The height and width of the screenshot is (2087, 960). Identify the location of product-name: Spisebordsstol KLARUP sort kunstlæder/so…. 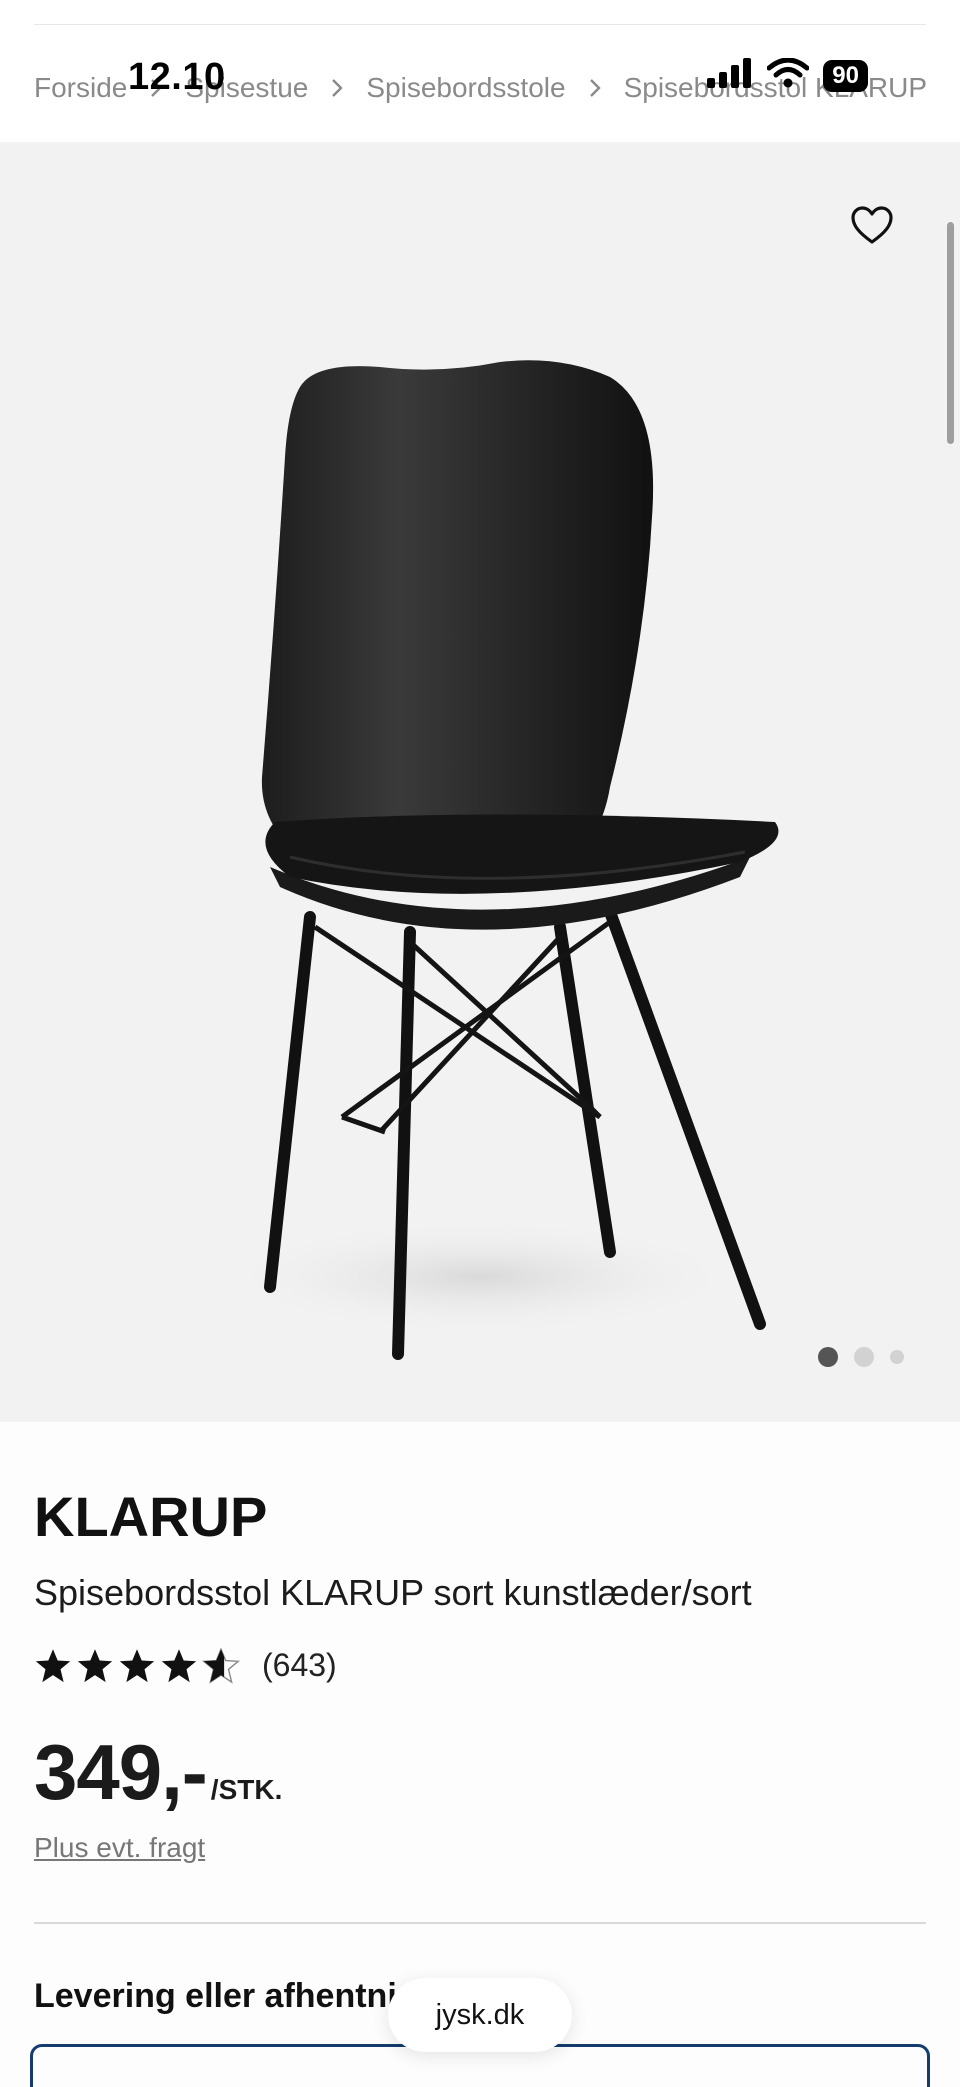
(393, 1592).